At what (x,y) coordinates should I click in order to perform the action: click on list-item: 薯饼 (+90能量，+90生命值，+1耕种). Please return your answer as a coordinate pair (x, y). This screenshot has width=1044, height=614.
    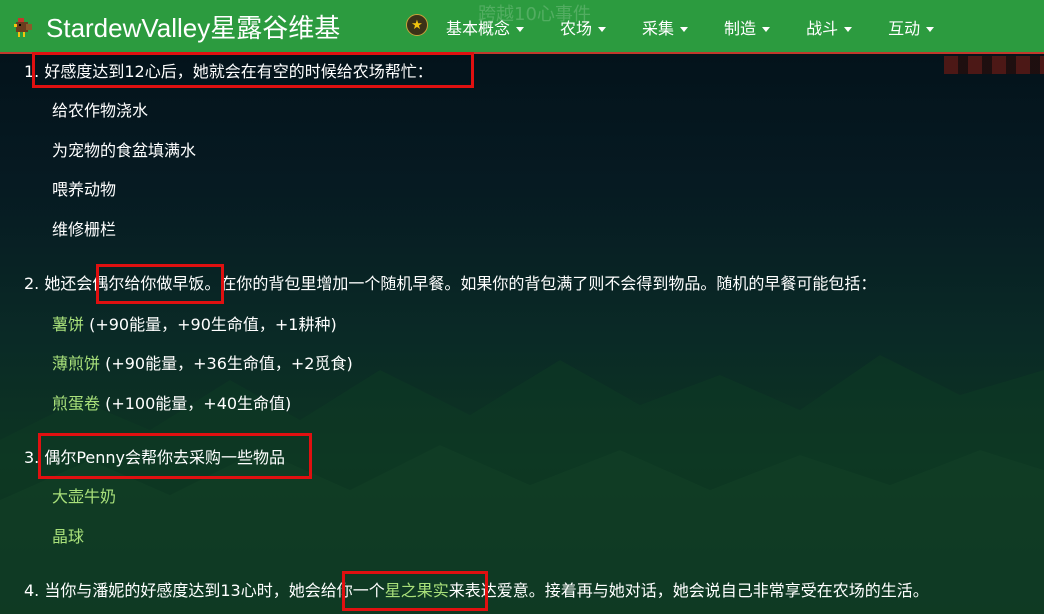
    Looking at the image, I should click on (194, 325).